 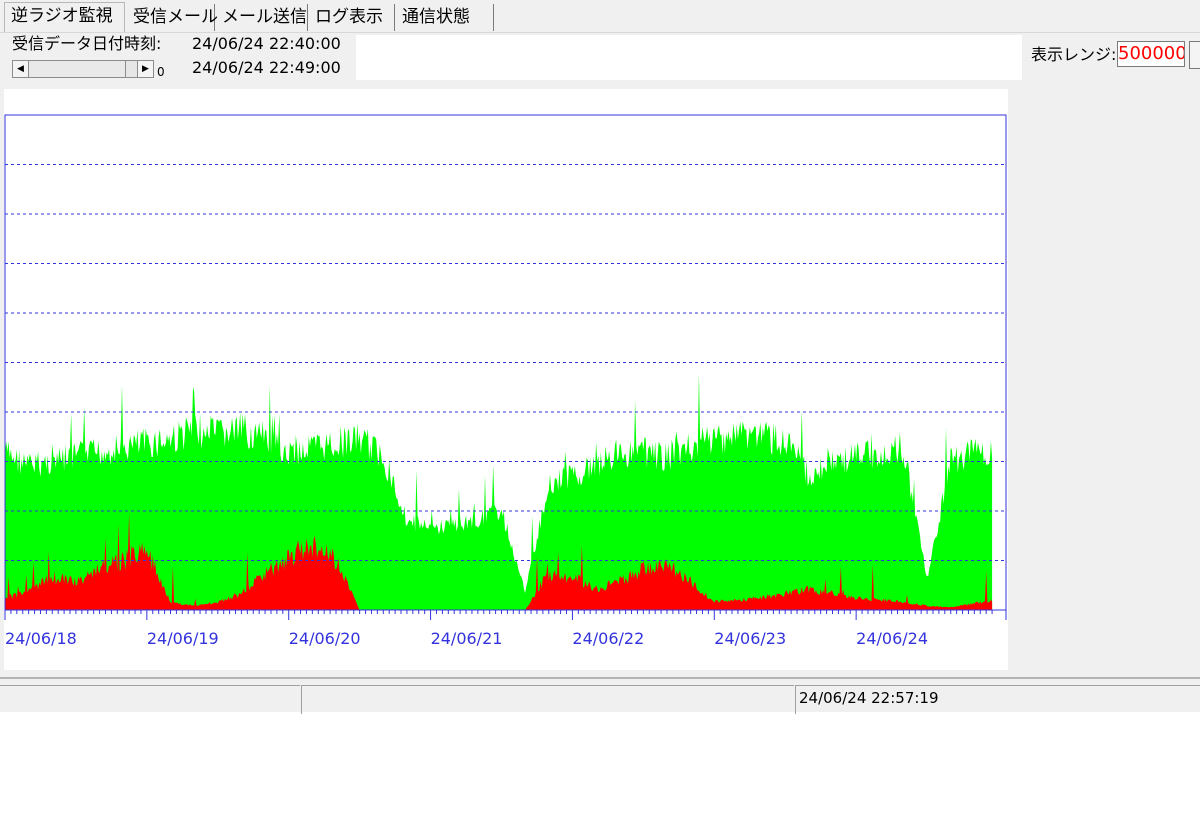 I want to click on tab-bar: 逆ラジオ監視 受信メール メール送信 ログ表示 通信状態, so click(x=600, y=16).